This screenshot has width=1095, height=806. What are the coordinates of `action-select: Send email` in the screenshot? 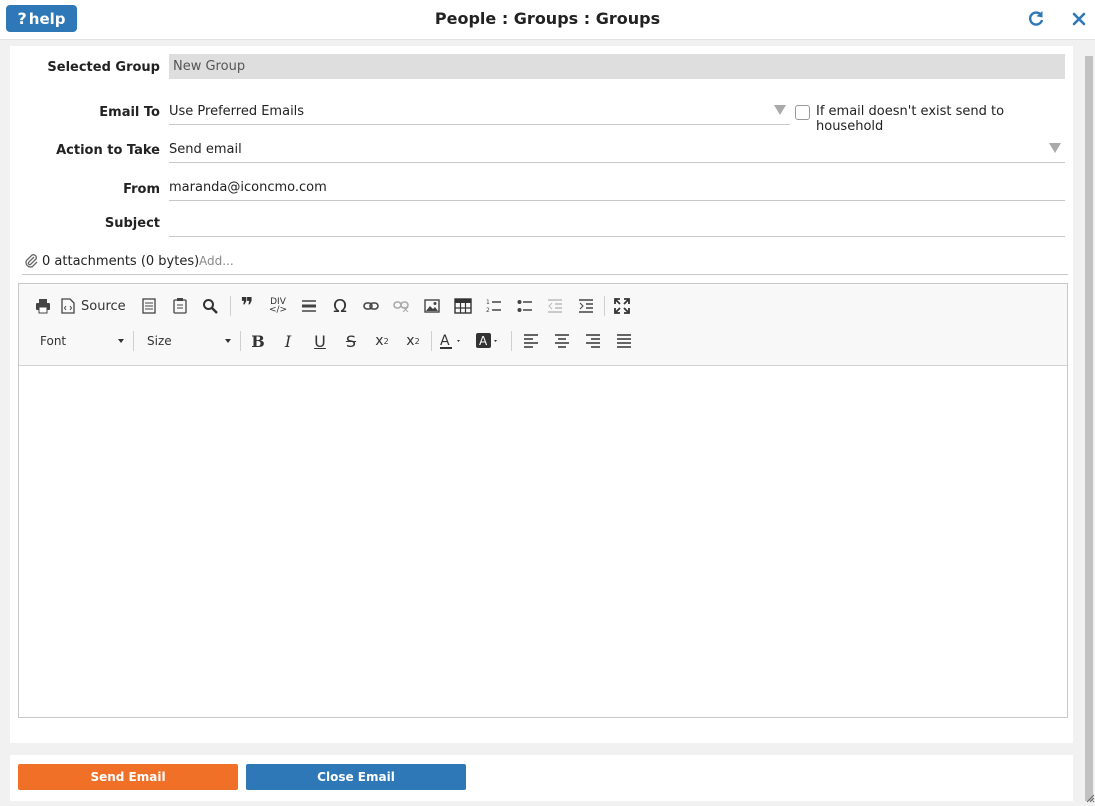 It's located at (617, 150).